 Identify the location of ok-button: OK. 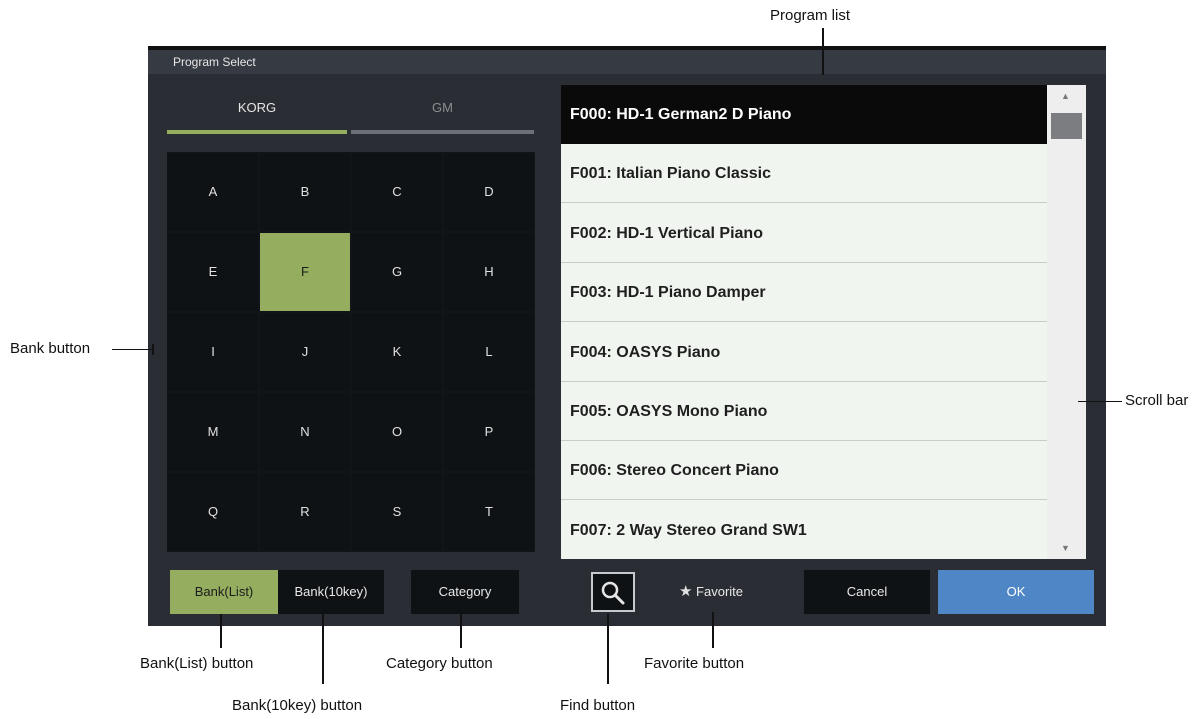
(1016, 592).